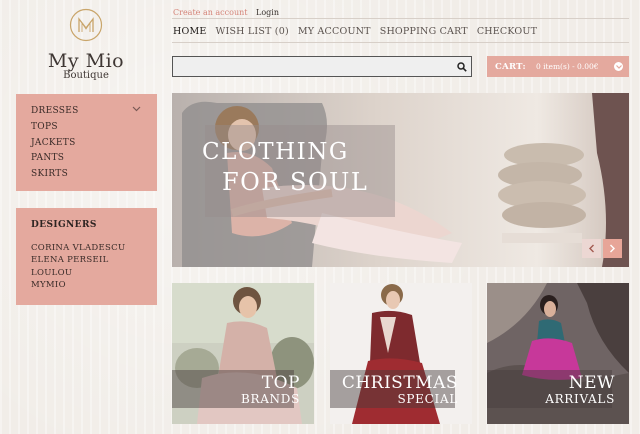 The width and height of the screenshot is (640, 434). What do you see at coordinates (462, 67) in the screenshot?
I see `search-icon` at bounding box center [462, 67].